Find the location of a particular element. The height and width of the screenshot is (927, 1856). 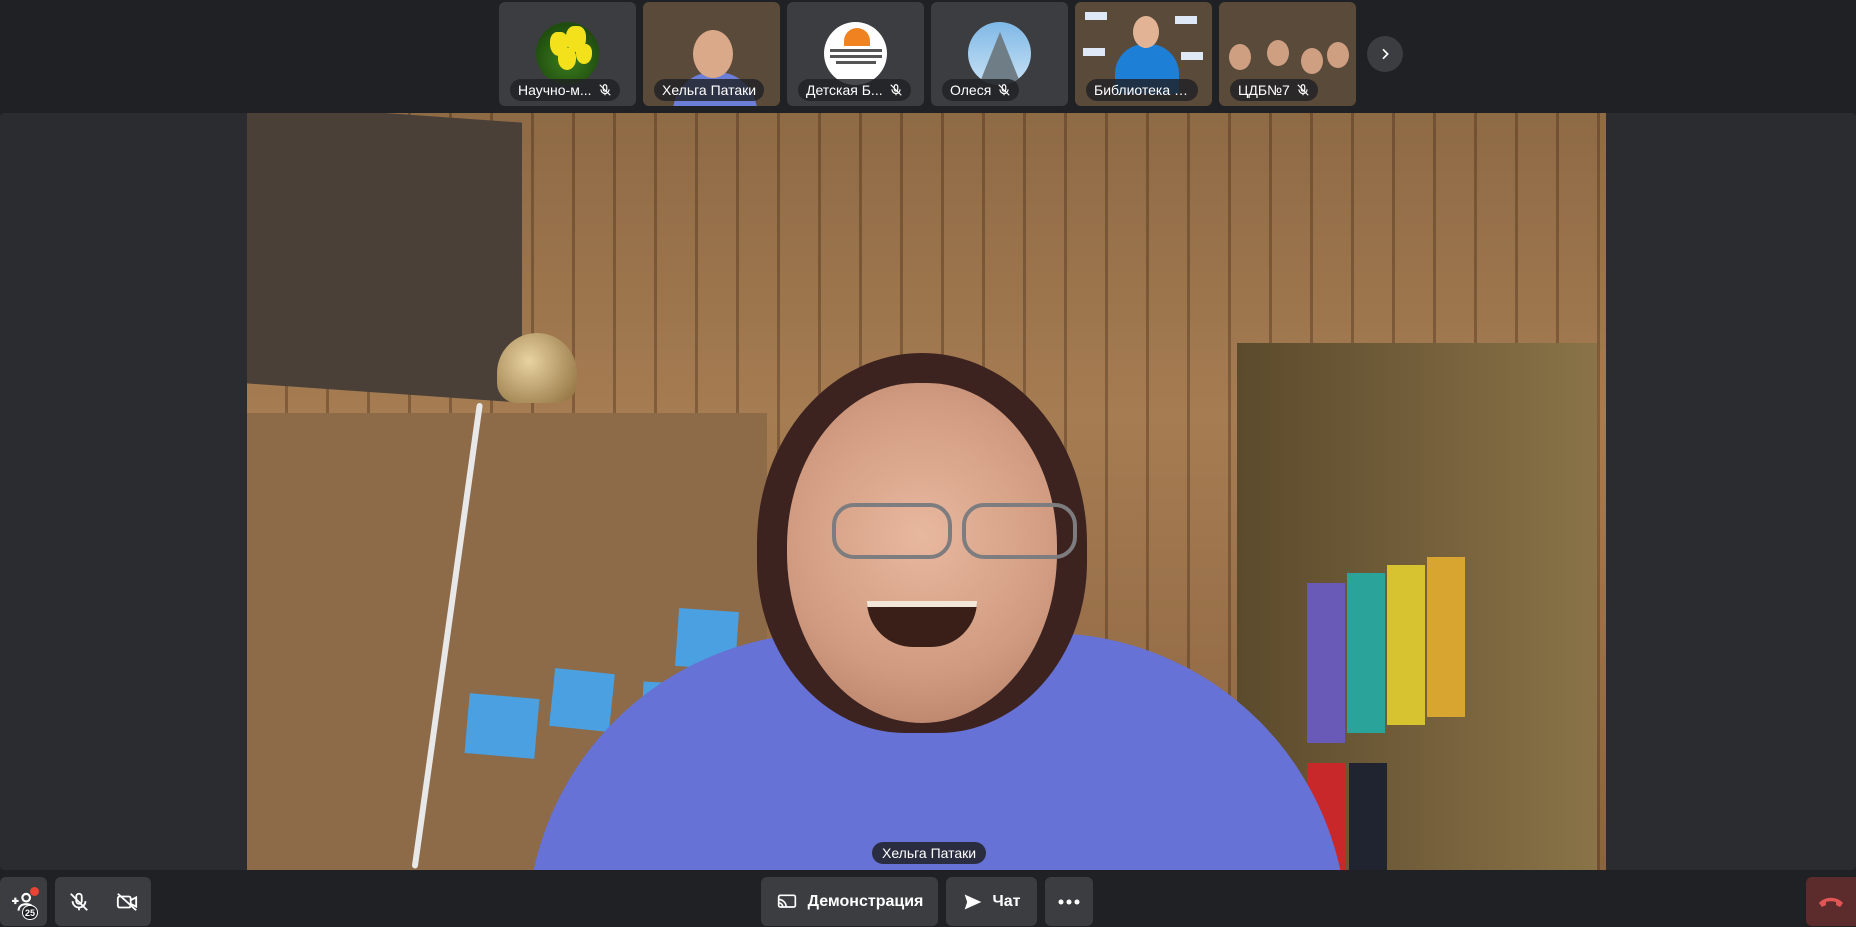

participant-tile: Хельга Патаки is located at coordinates (711, 54).